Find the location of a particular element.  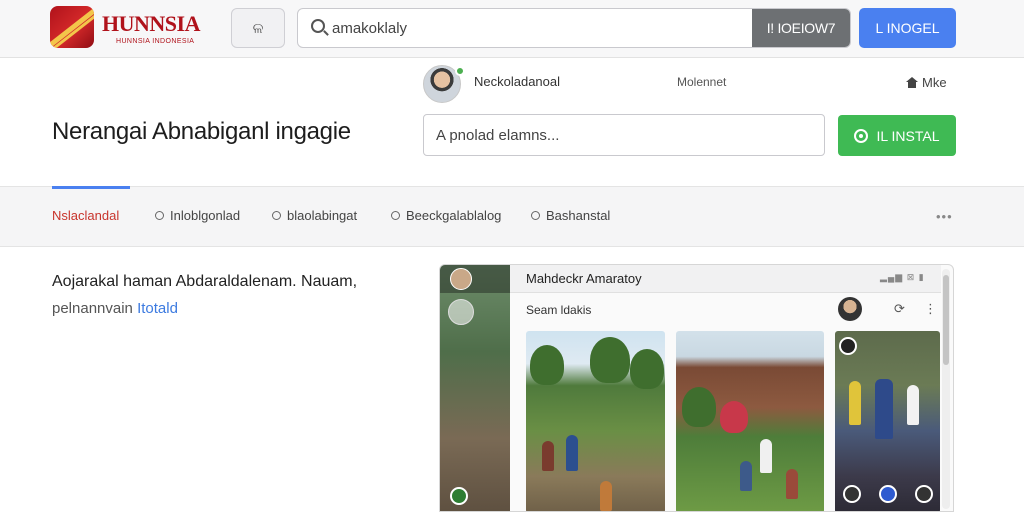

app-switcher-button: ଳ is located at coordinates (258, 28).